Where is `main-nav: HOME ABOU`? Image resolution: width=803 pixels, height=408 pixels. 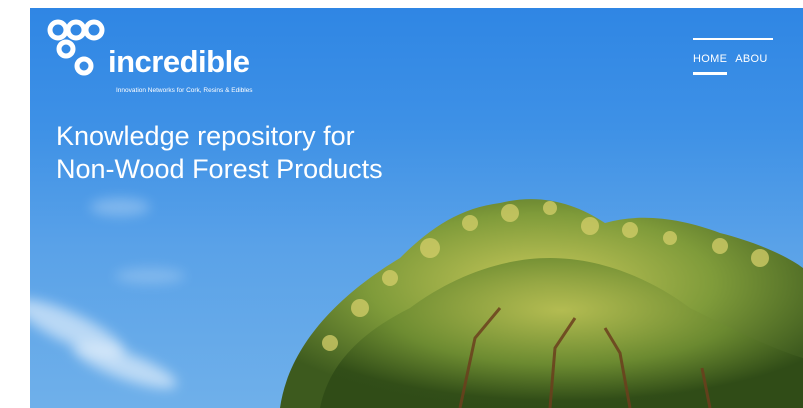
main-nav: HOME ABOU is located at coordinates (730, 58).